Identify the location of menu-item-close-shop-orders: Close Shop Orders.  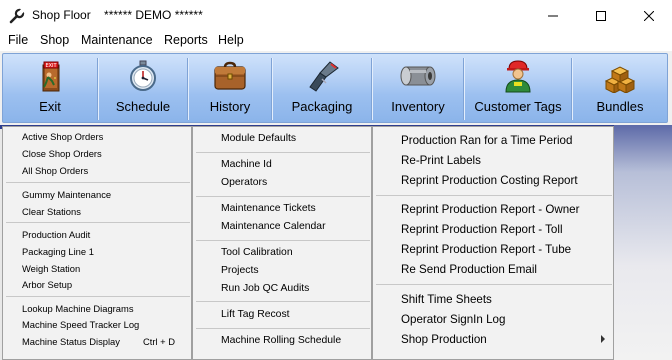
(62, 153).